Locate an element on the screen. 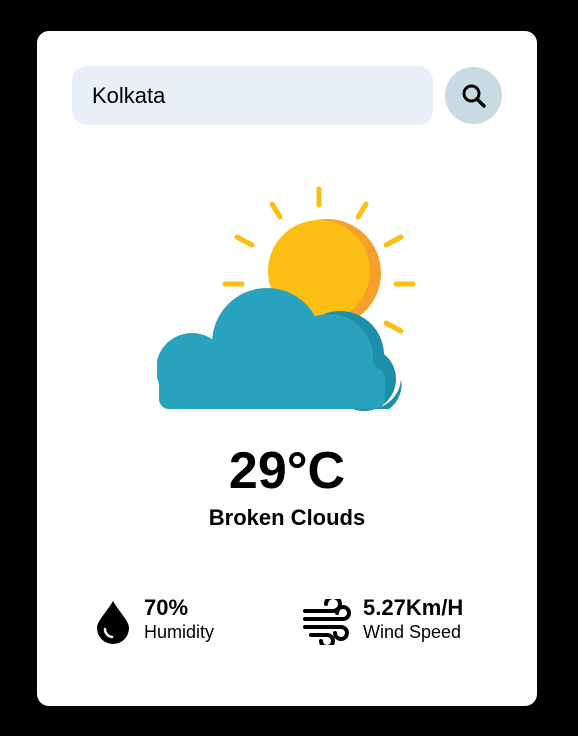 The height and width of the screenshot is (736, 578). wind-speed-label: Wind Speed is located at coordinates (412, 632).